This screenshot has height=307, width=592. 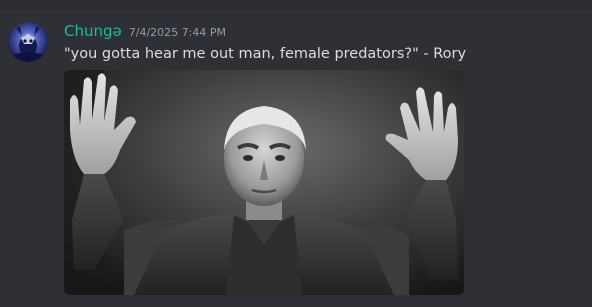 I want to click on avatar-image-icon, so click(x=28, y=42).